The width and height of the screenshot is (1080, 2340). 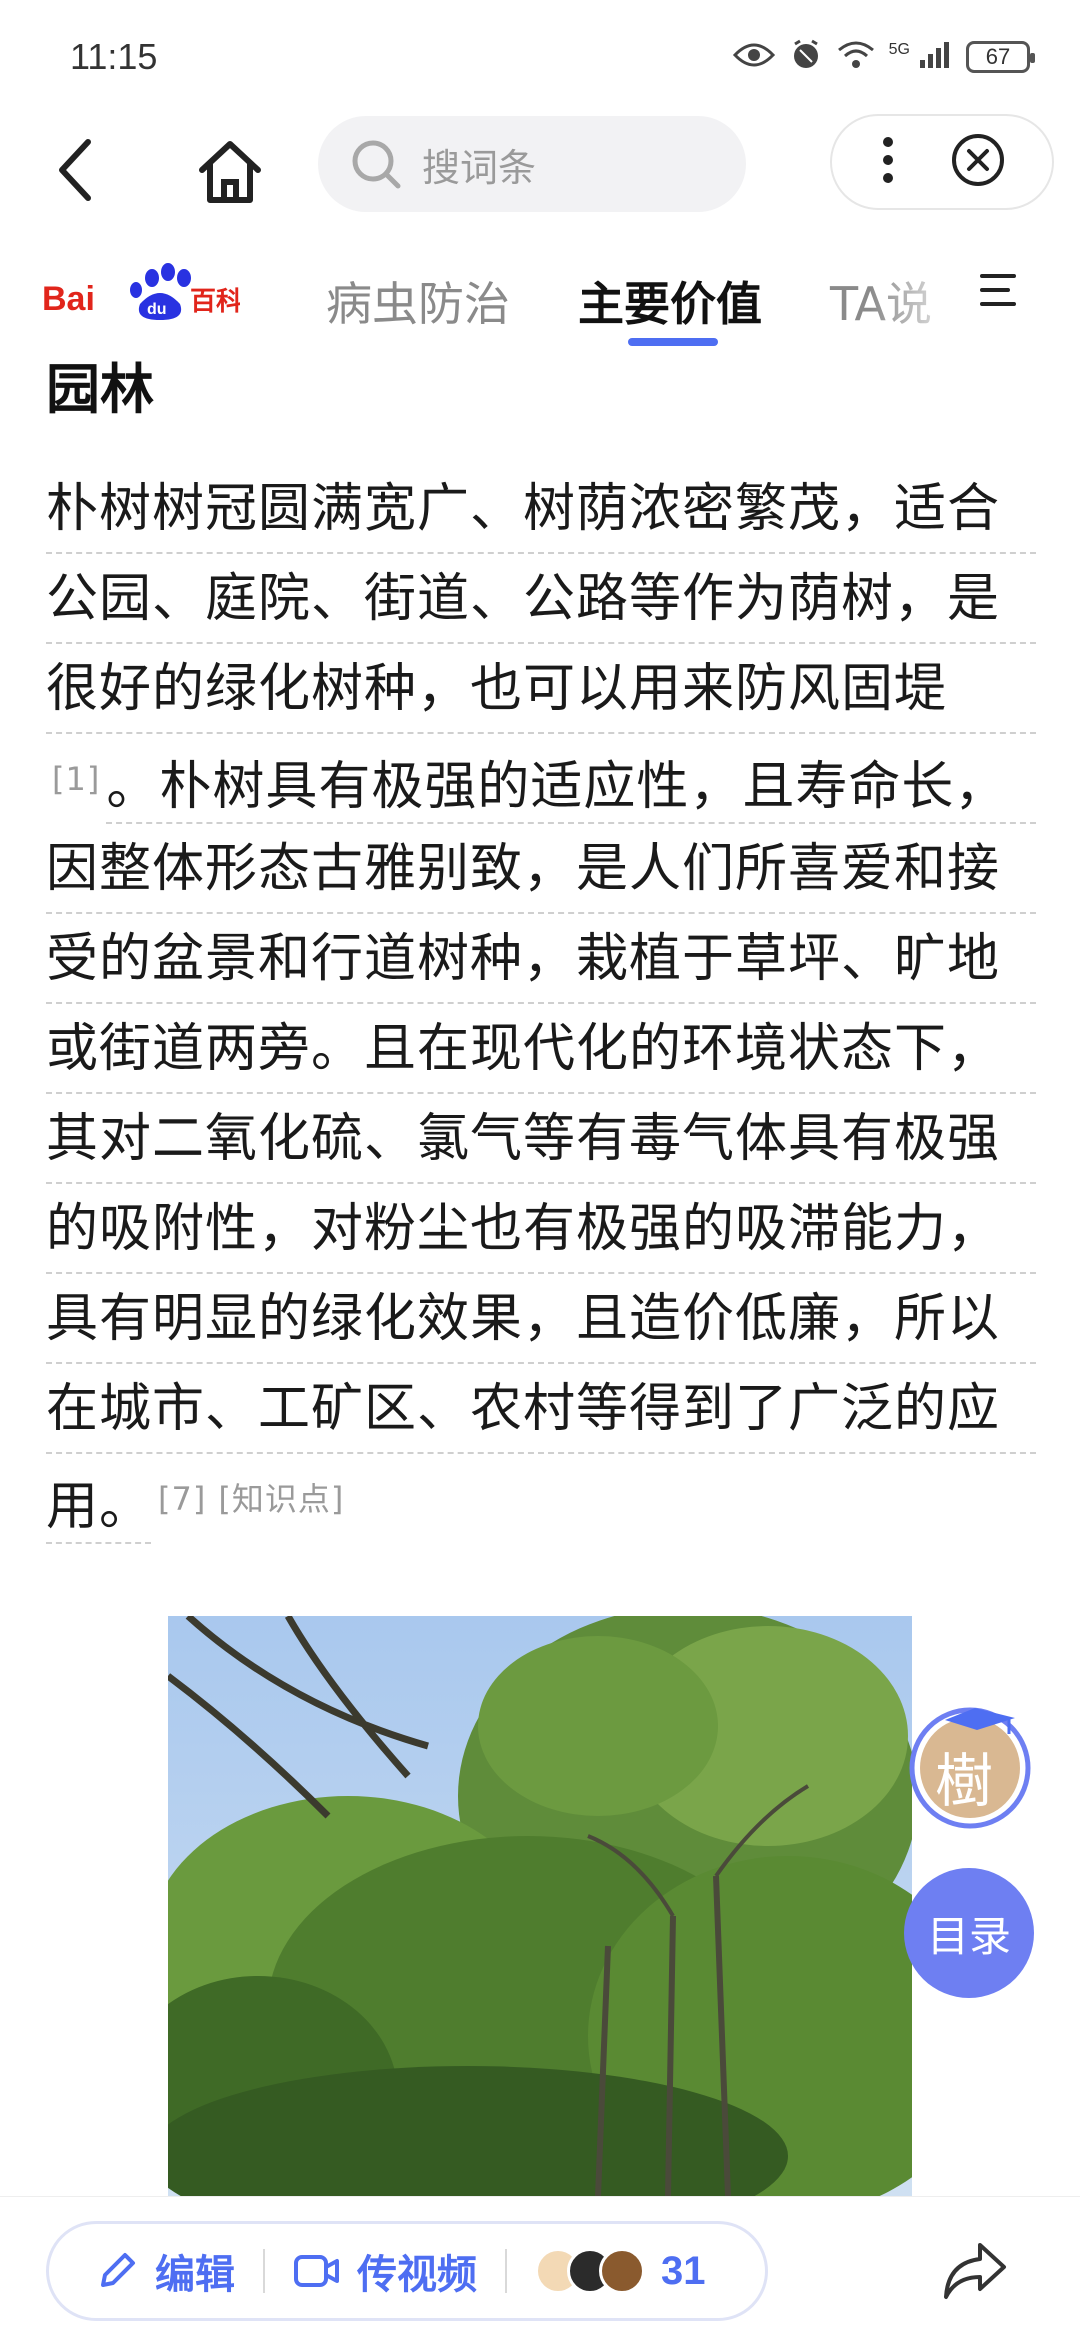 I want to click on contributor-count: 31, so click(x=683, y=2270).